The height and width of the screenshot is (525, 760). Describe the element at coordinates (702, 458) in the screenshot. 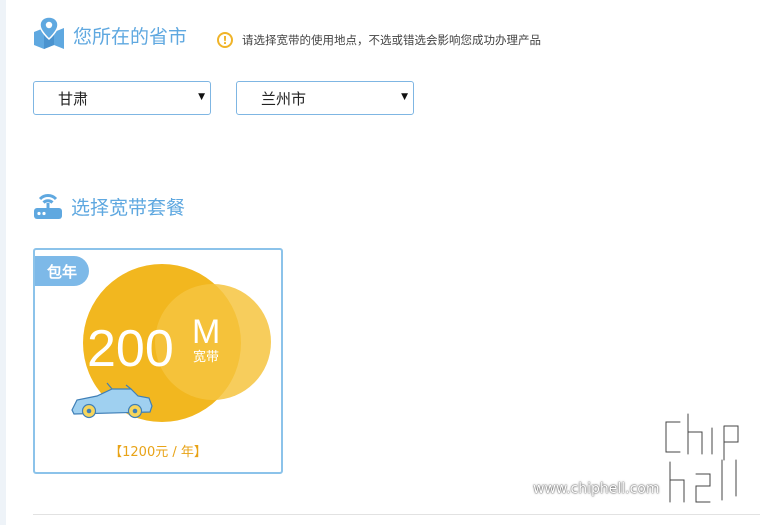

I see `watermark-logo` at that location.